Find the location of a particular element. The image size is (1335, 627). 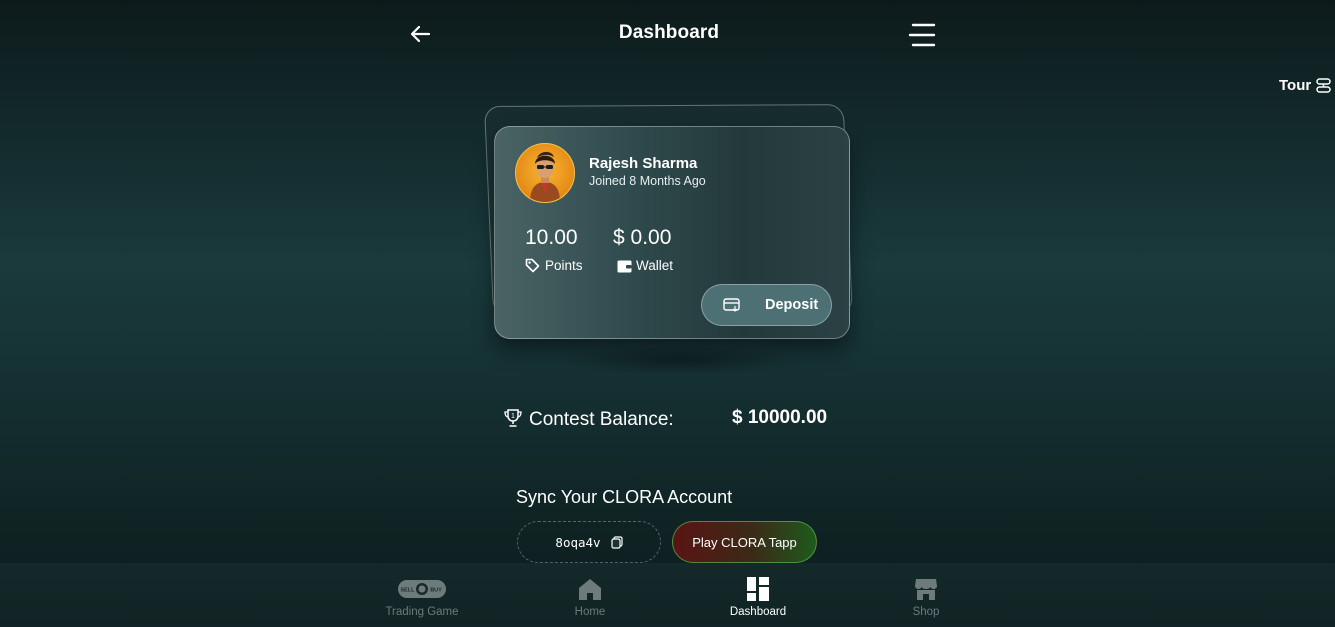

sell-buy-toggle-icon: SELL BUY is located at coordinates (422, 589).